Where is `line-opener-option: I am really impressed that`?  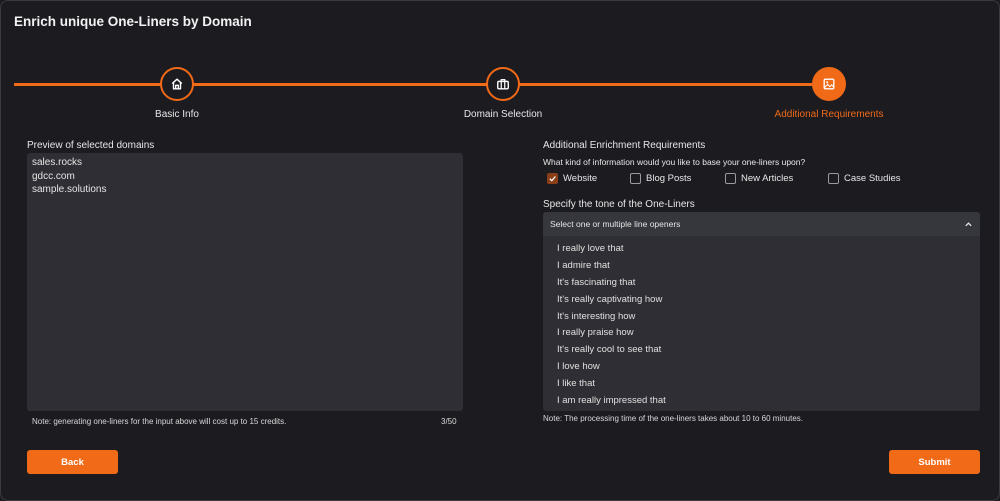 line-opener-option: I am really impressed that is located at coordinates (611, 401).